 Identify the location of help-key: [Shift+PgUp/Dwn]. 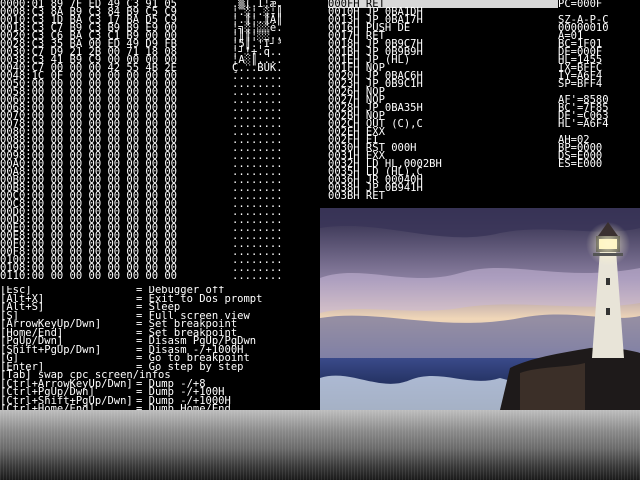
(51, 349).